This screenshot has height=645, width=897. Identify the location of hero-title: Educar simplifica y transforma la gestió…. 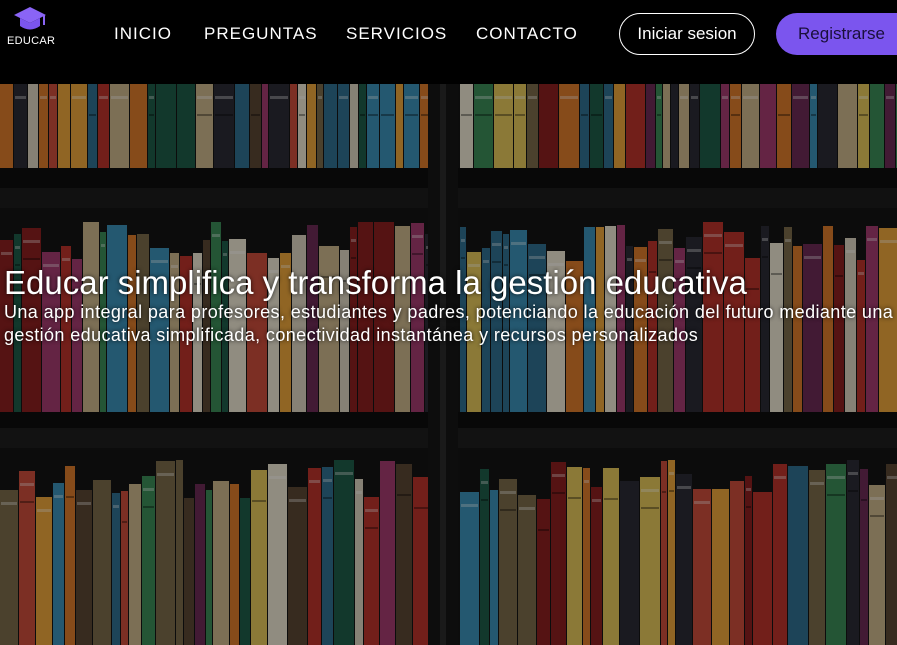
(375, 282).